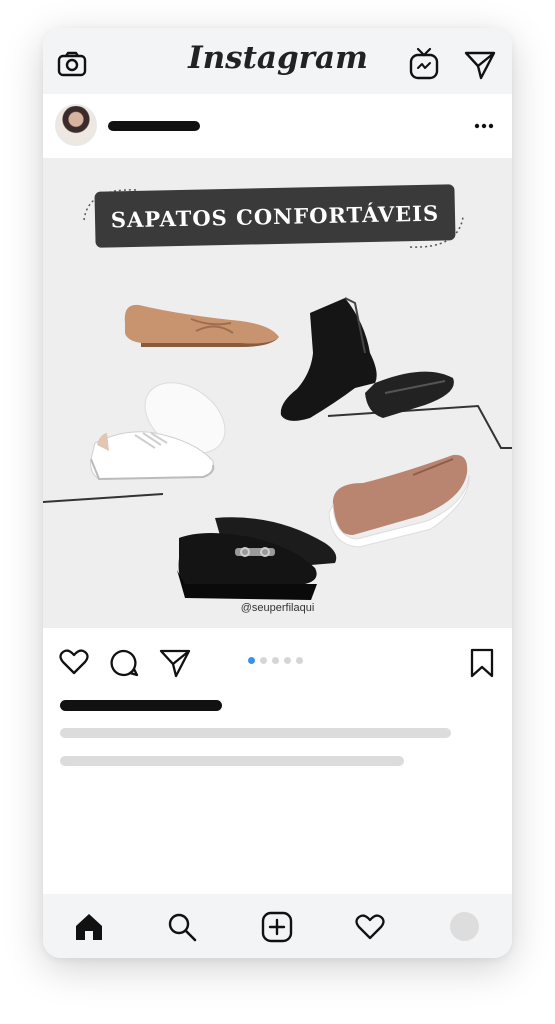 The width and height of the screenshot is (555, 1024). What do you see at coordinates (202, 325) in the screenshot?
I see `tan-flat-shoe` at bounding box center [202, 325].